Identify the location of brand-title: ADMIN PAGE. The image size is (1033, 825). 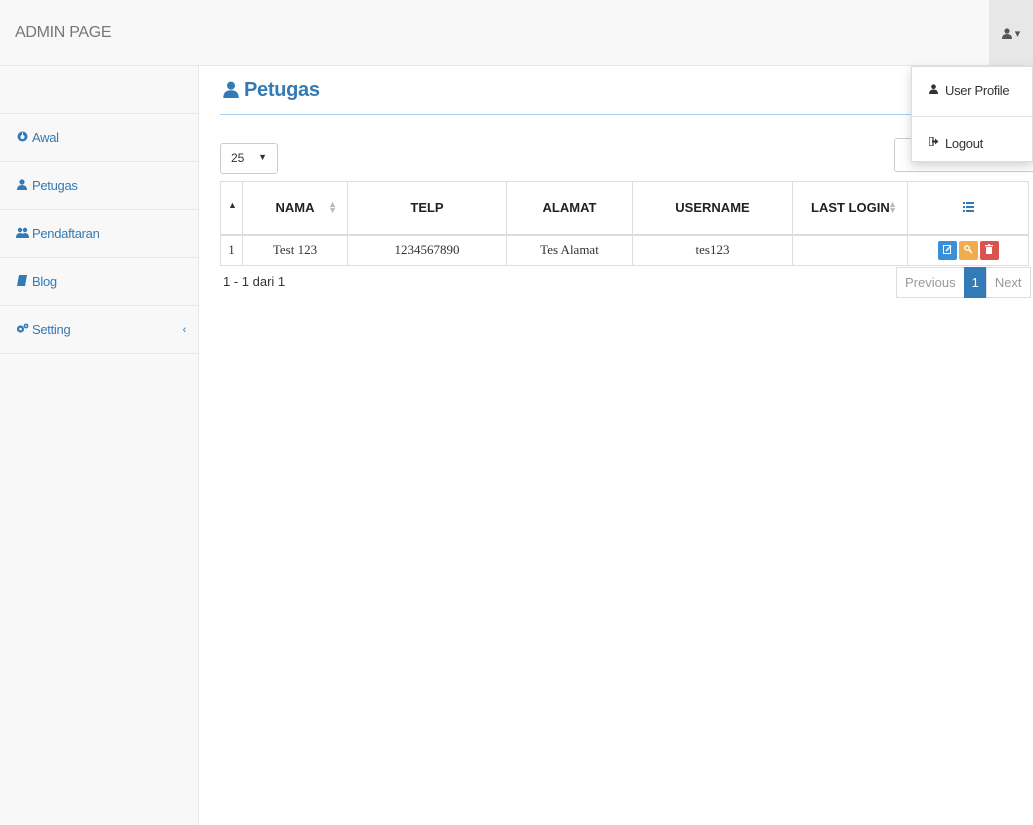
(63, 33).